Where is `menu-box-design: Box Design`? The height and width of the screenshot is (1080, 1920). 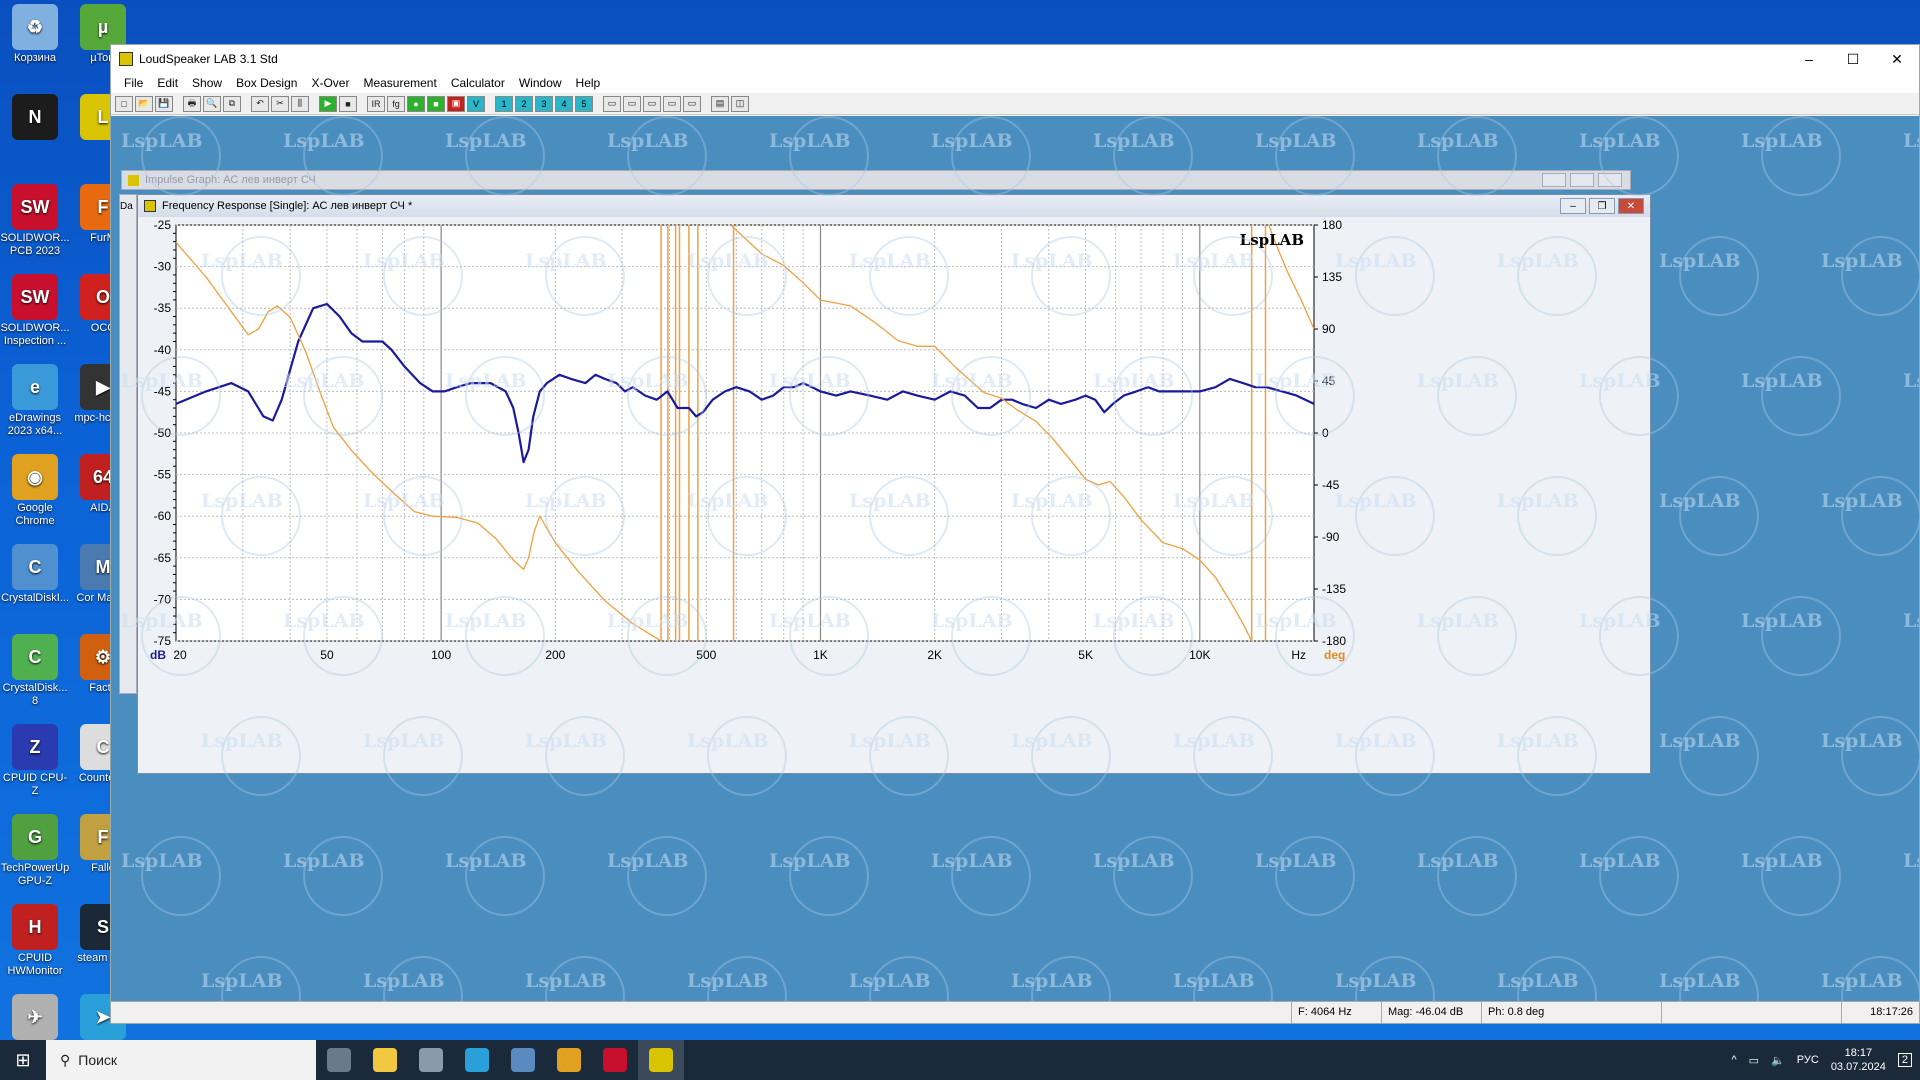
menu-box-design: Box Design is located at coordinates (266, 83).